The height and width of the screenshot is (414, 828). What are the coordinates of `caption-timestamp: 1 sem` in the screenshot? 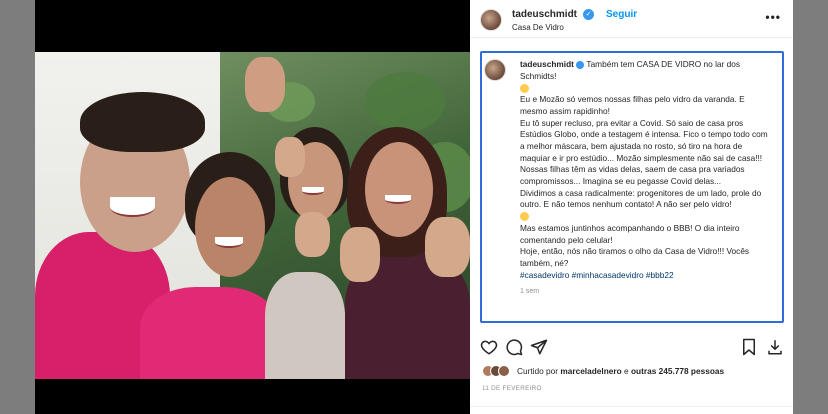 It's located at (530, 292).